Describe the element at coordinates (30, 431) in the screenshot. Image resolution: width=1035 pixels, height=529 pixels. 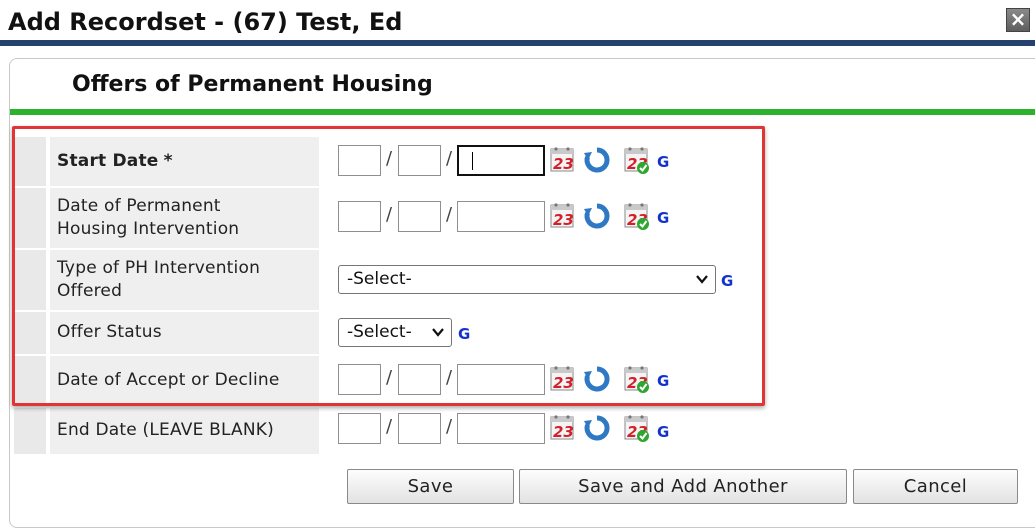
I see `row-stub` at that location.